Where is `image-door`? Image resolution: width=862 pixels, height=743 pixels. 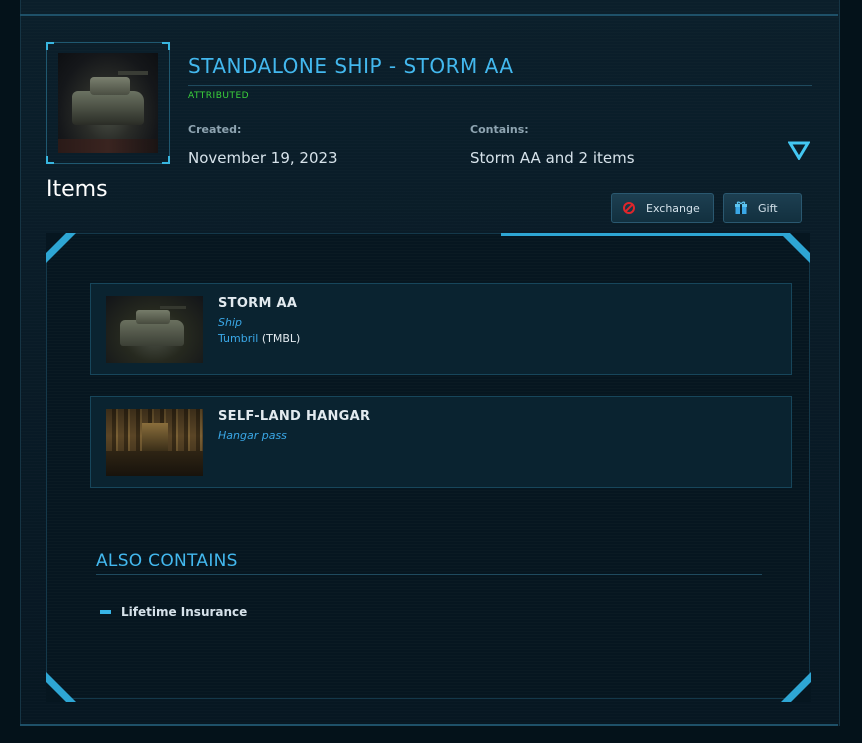
image-door is located at coordinates (155, 437).